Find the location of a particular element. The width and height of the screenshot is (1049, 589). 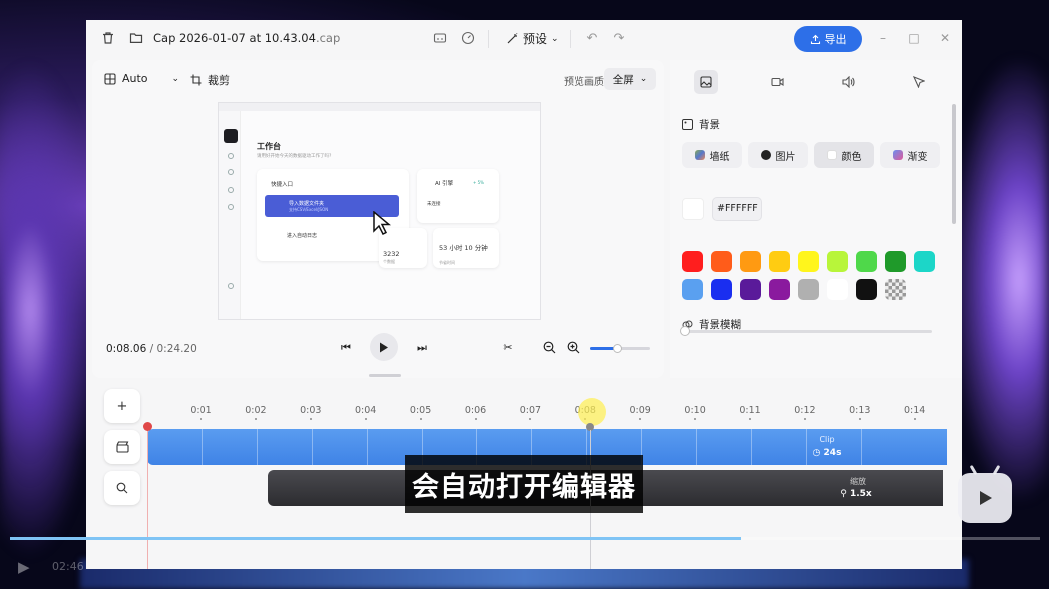

aspect-dropdown: Auto ⌄ is located at coordinates (141, 78).